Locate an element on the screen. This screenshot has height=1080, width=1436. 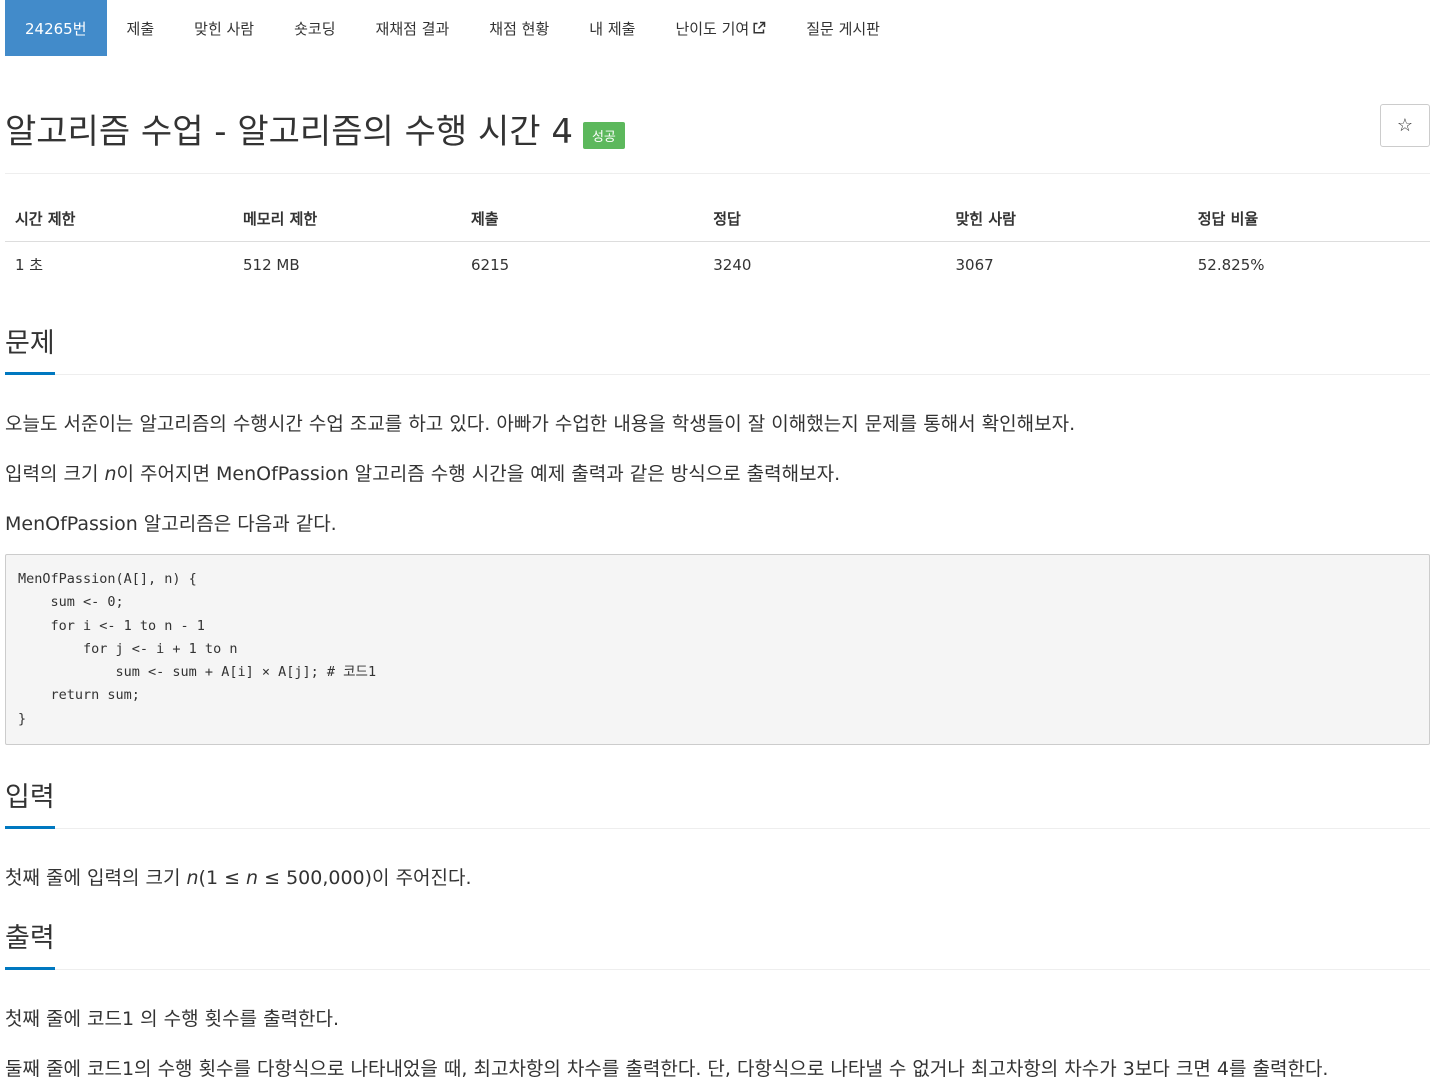
accepted-ratio-value: 52.825% is located at coordinates (1231, 264).